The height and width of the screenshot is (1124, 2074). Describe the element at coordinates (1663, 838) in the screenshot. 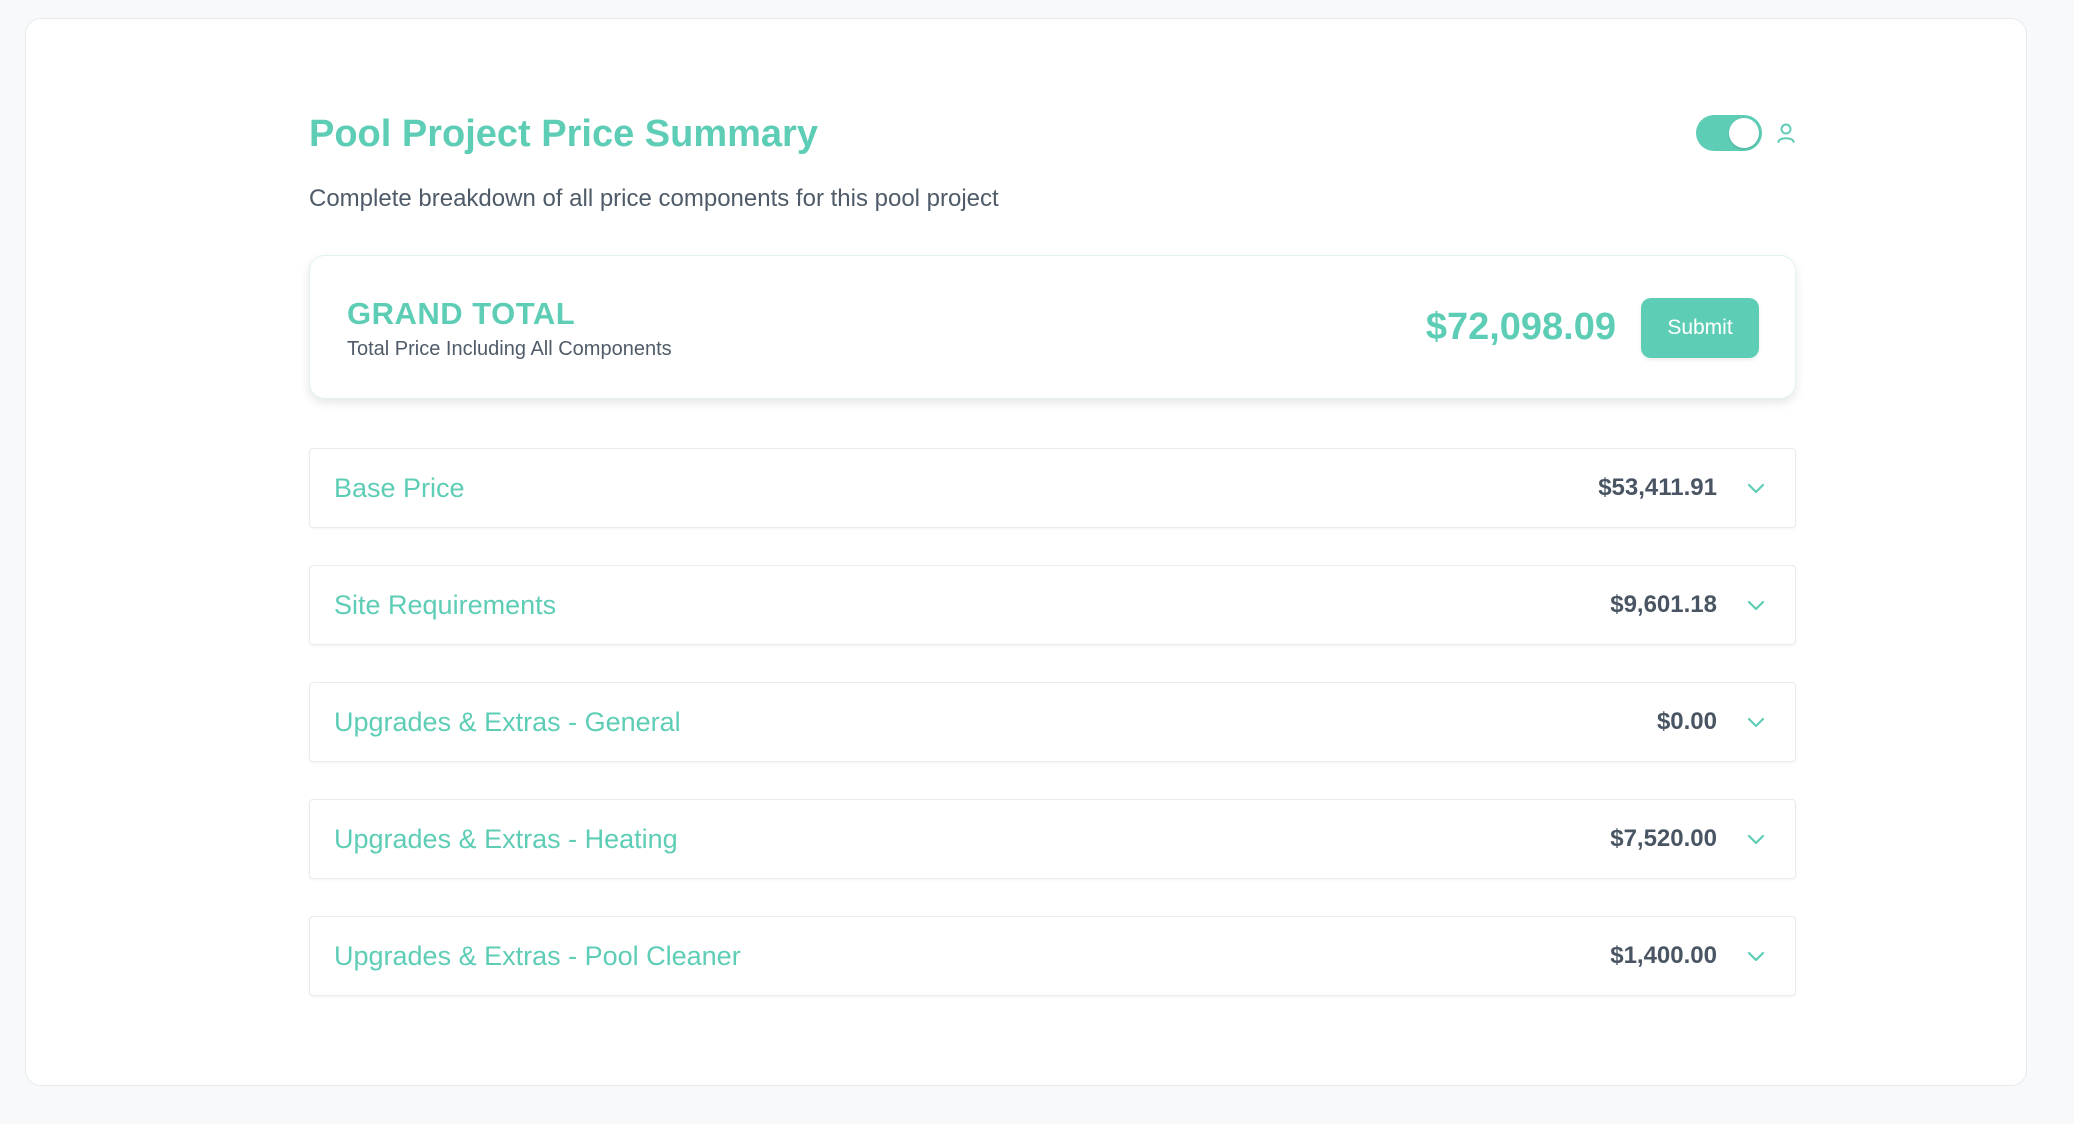

I see `section-amount: $7,520.00` at that location.